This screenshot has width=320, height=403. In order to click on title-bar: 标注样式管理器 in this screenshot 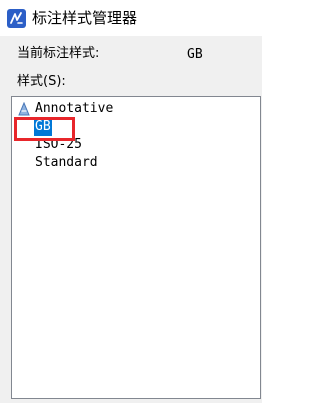, I will do `click(131, 18)`.